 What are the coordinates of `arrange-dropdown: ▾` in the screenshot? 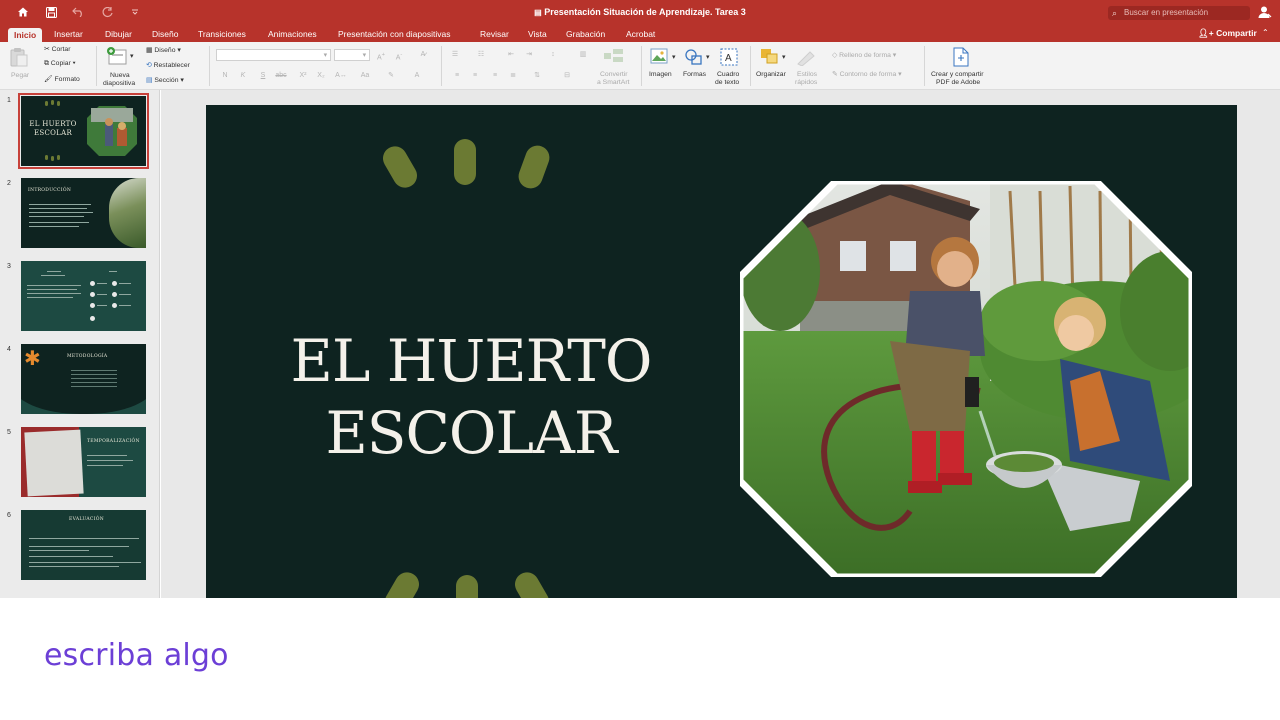 It's located at (783, 57).